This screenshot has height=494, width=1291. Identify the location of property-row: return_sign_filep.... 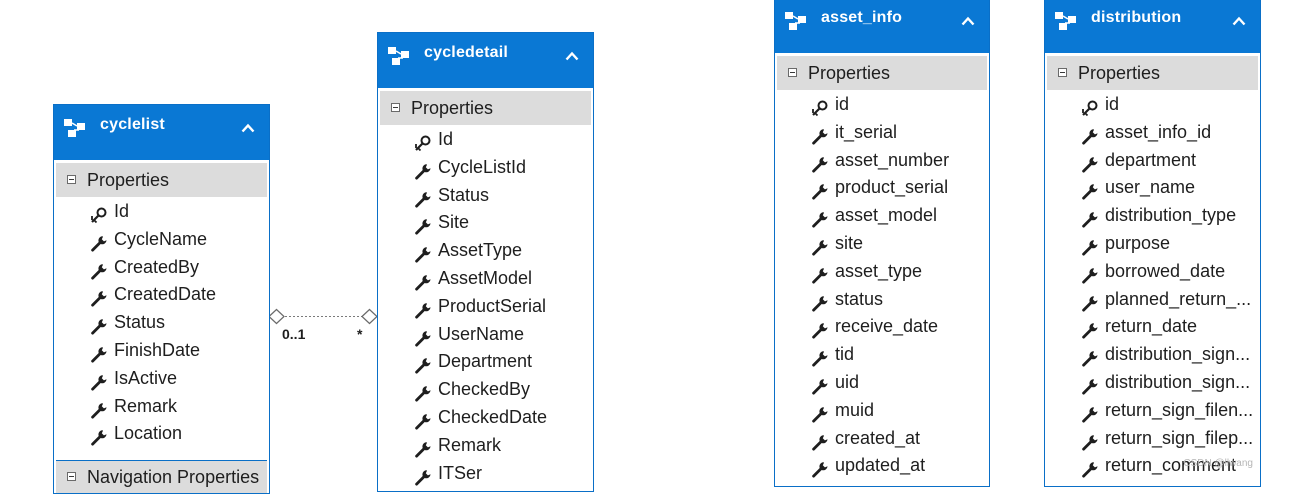
(1152, 439).